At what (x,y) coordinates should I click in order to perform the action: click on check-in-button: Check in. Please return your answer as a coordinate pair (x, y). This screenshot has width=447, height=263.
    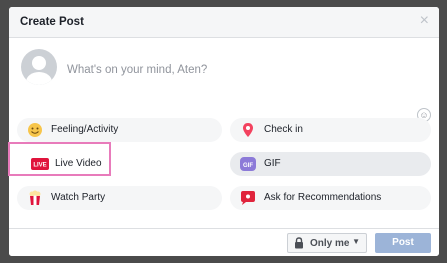
    Looking at the image, I should click on (330, 130).